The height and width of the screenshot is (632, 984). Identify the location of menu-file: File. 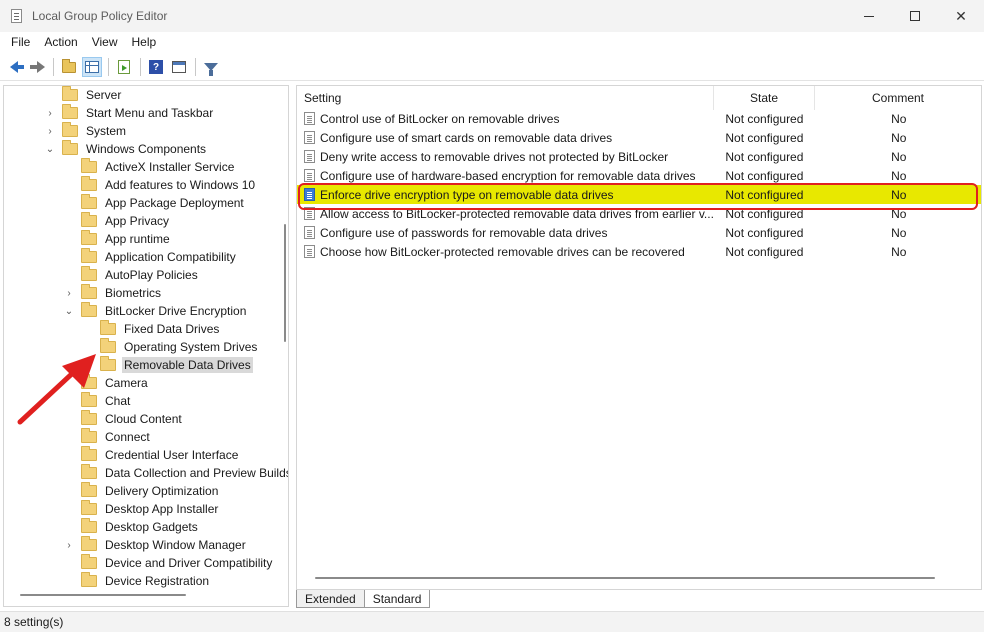
(20, 42).